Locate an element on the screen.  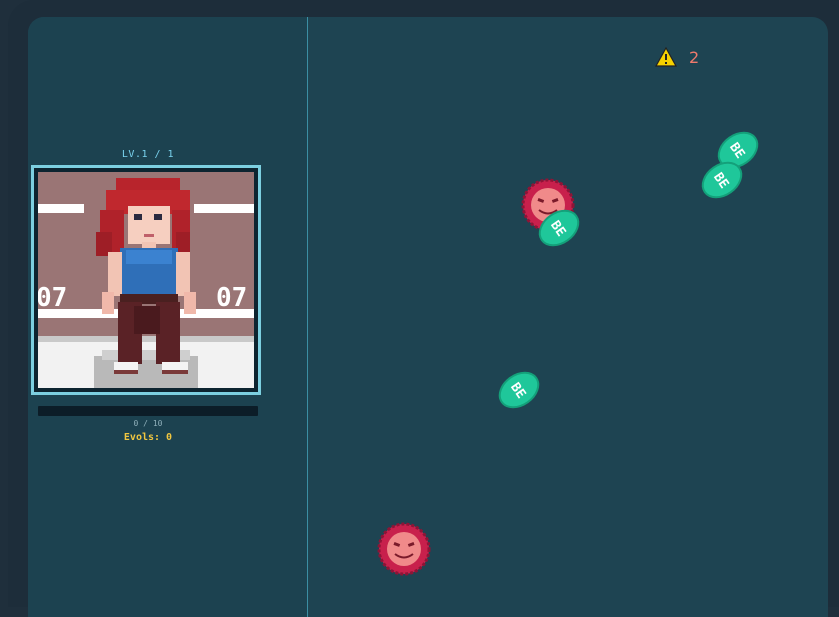
player-portrait-frame: 07 07 is located at coordinates (146, 280).